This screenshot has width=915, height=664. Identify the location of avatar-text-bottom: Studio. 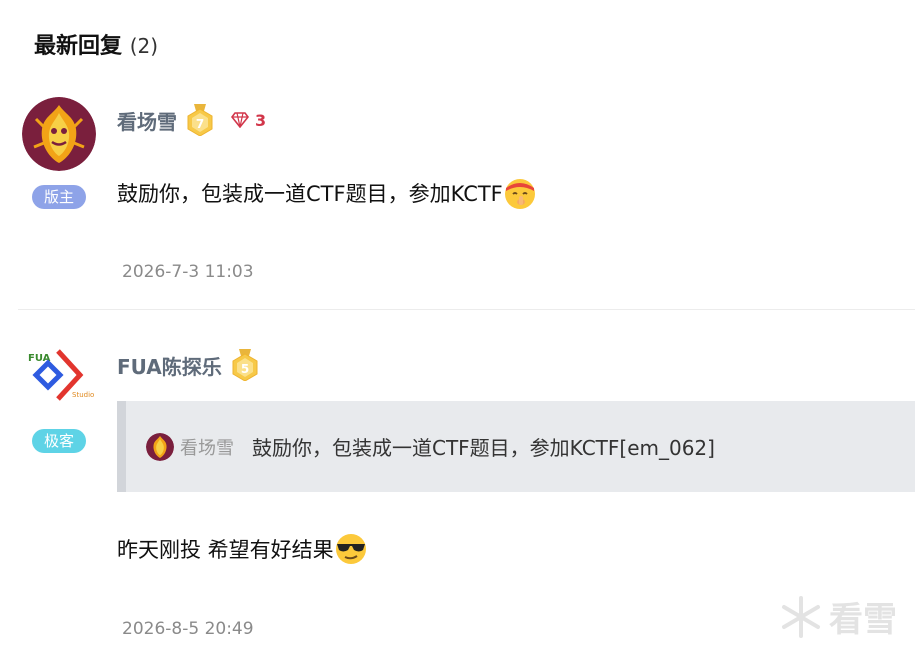
(83, 395).